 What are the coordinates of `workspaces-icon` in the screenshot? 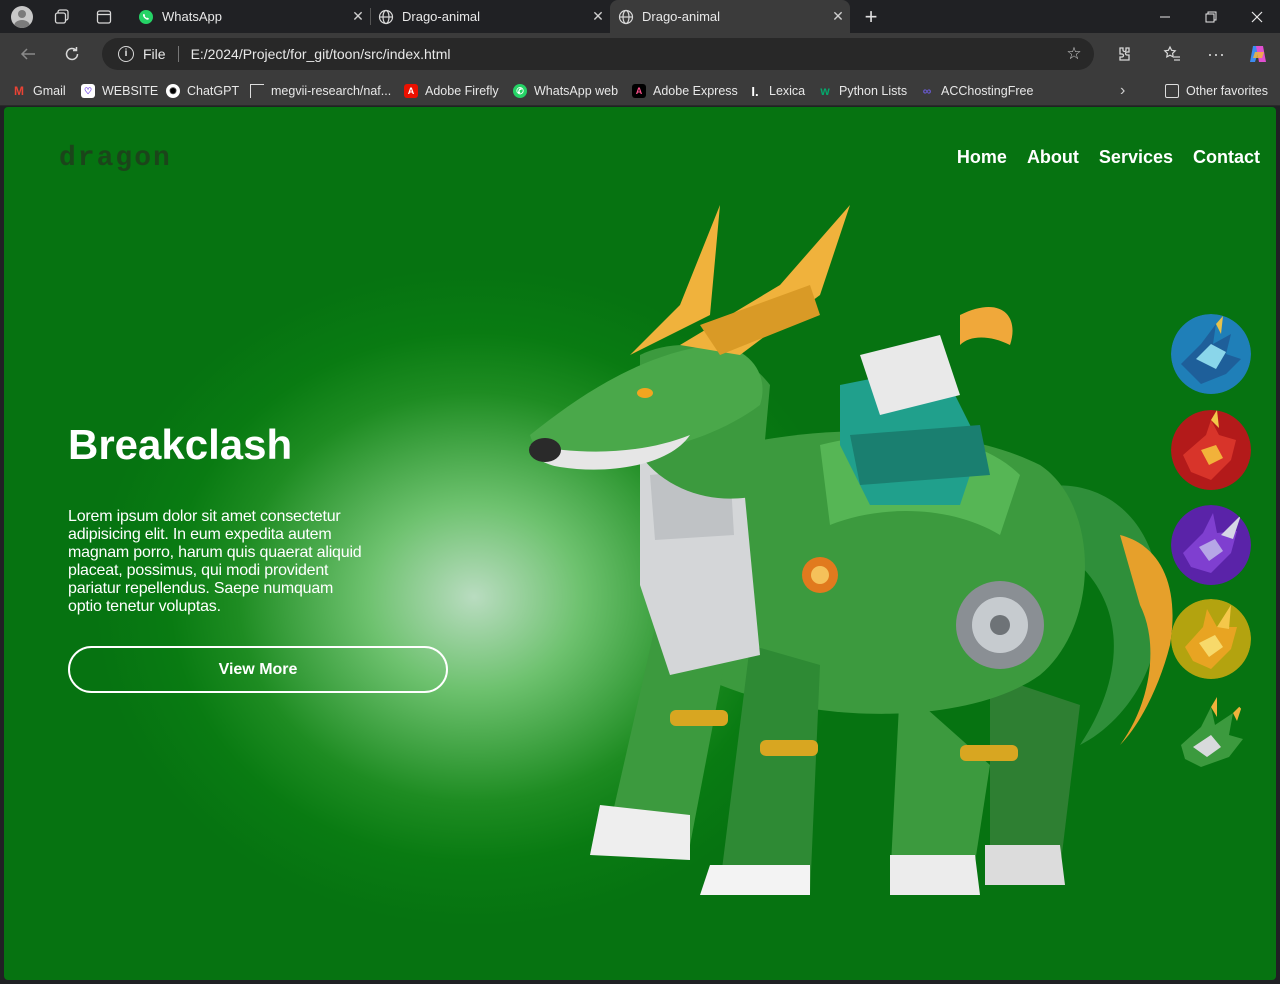 It's located at (62, 16).